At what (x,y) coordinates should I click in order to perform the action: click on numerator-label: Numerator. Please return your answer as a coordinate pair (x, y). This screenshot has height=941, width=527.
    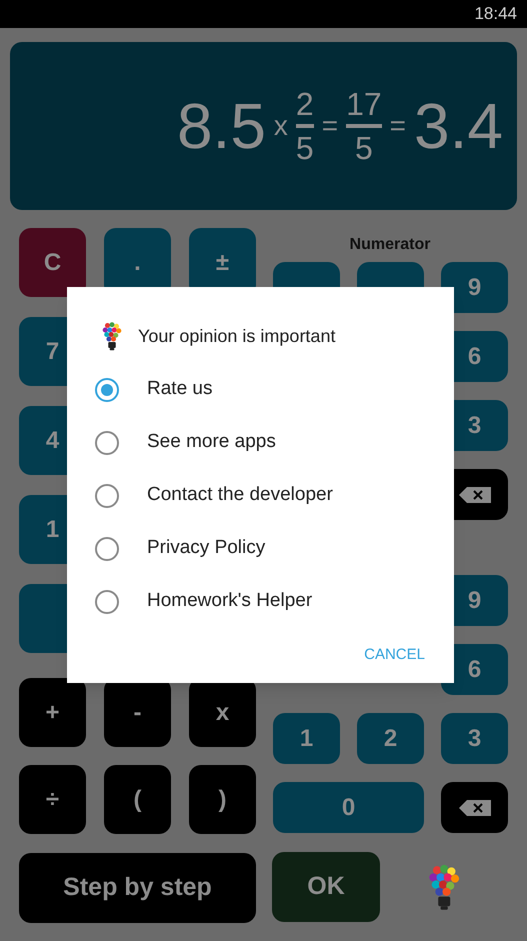
    Looking at the image, I should click on (390, 245).